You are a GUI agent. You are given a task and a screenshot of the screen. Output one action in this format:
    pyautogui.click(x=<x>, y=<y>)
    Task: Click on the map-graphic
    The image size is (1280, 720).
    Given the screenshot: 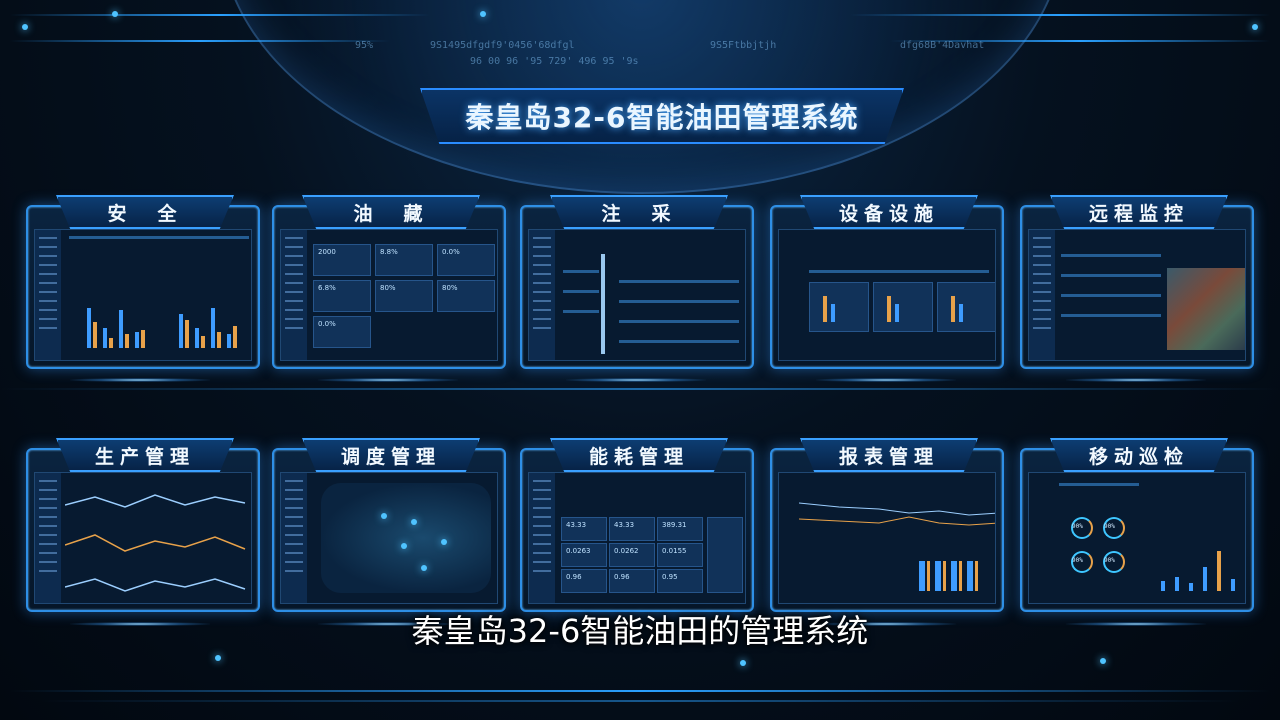 What is the action you would take?
    pyautogui.click(x=406, y=538)
    